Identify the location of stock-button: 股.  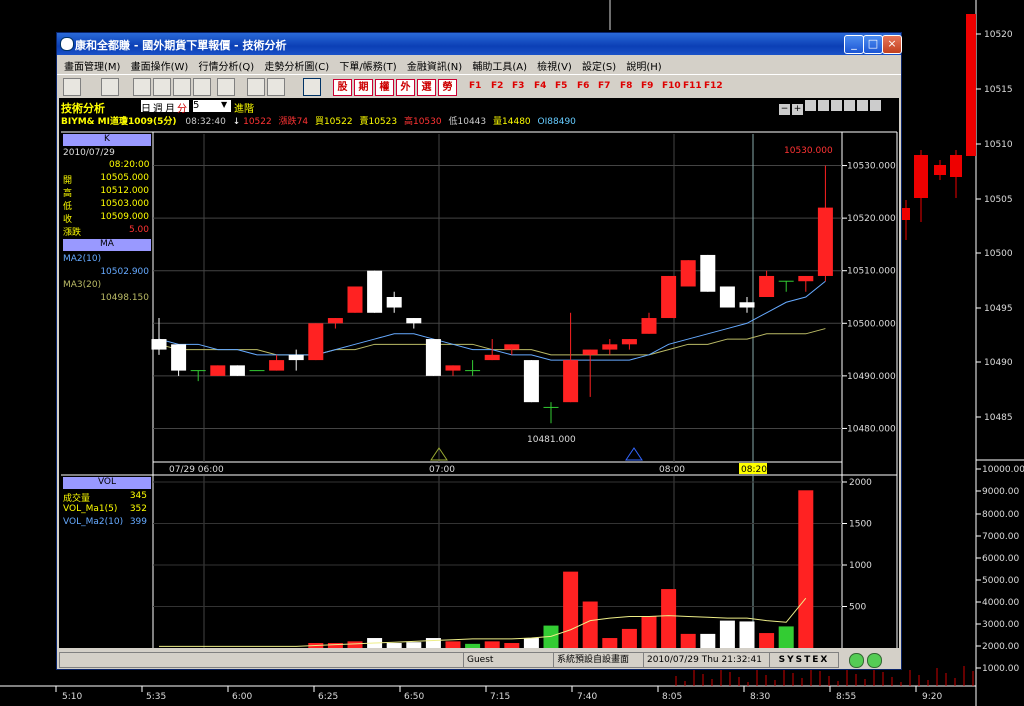
(342, 87).